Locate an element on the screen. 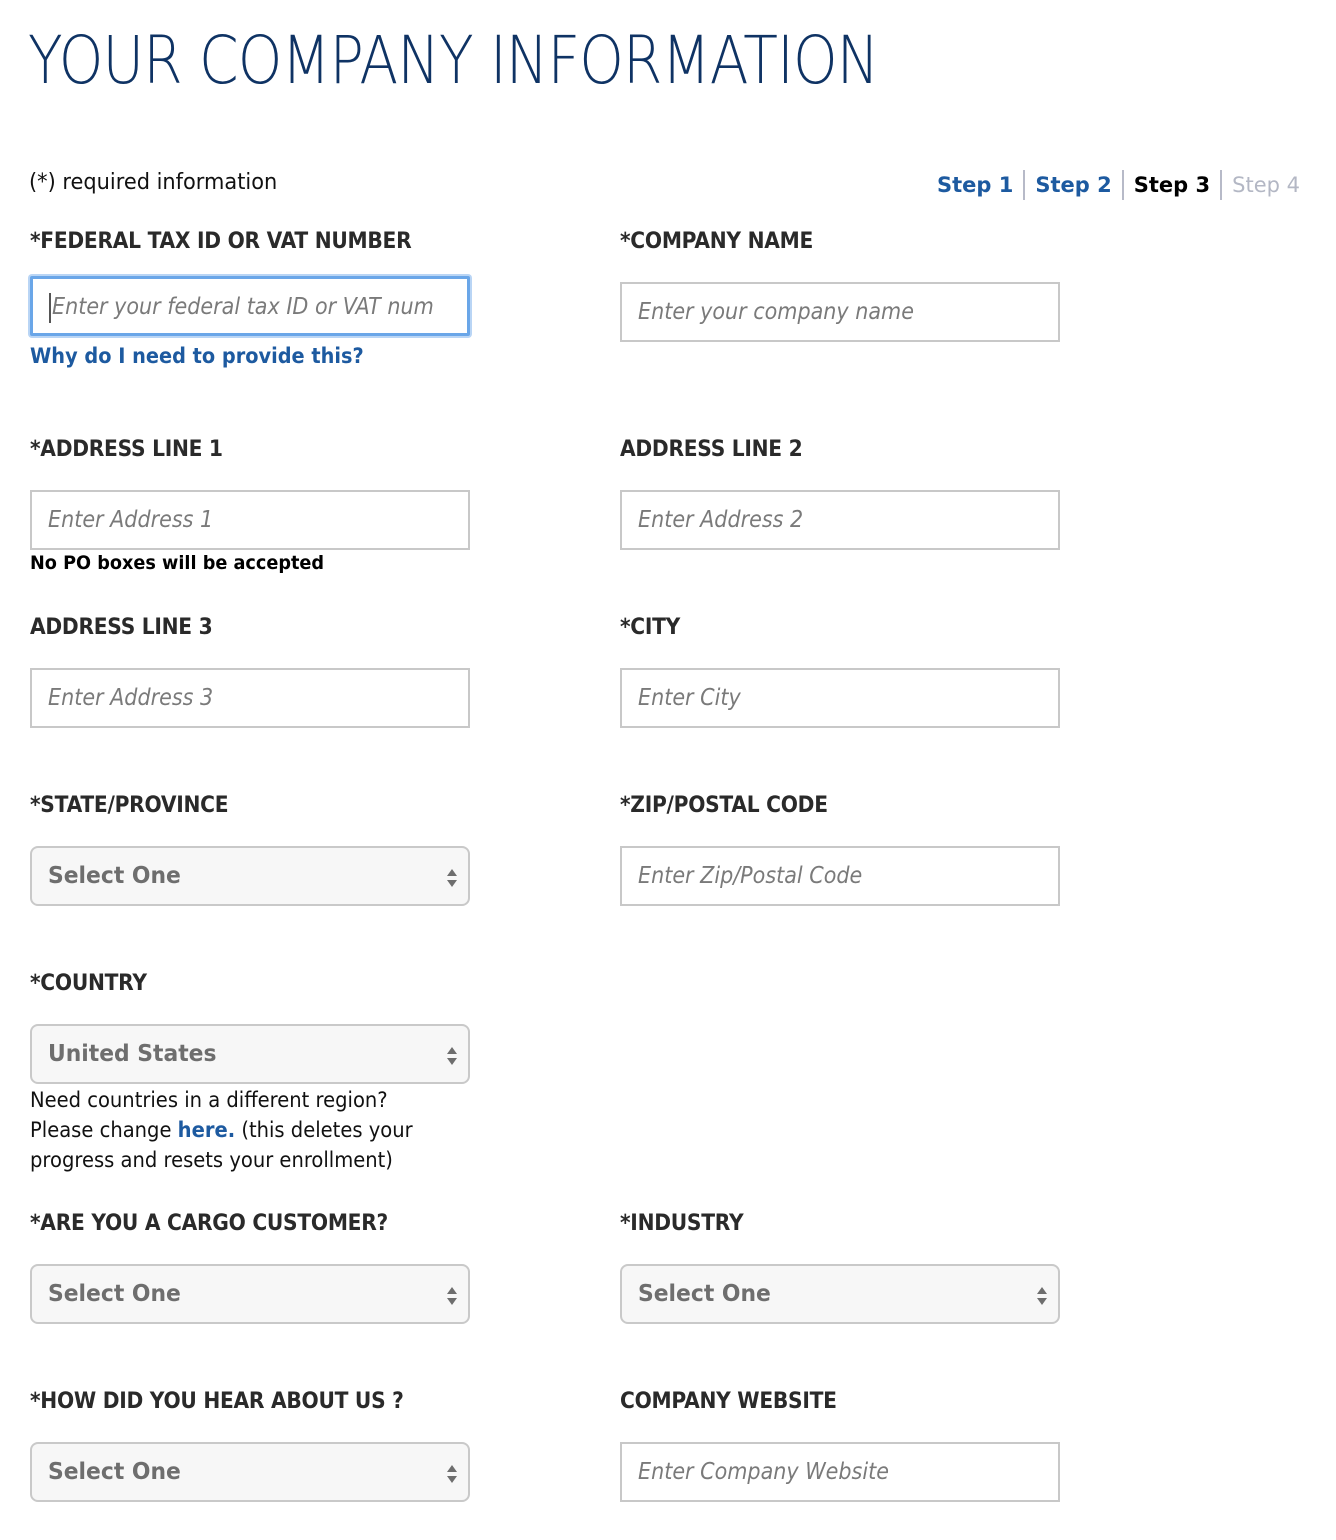  address1-input: Enter Address 1 is located at coordinates (250, 520).